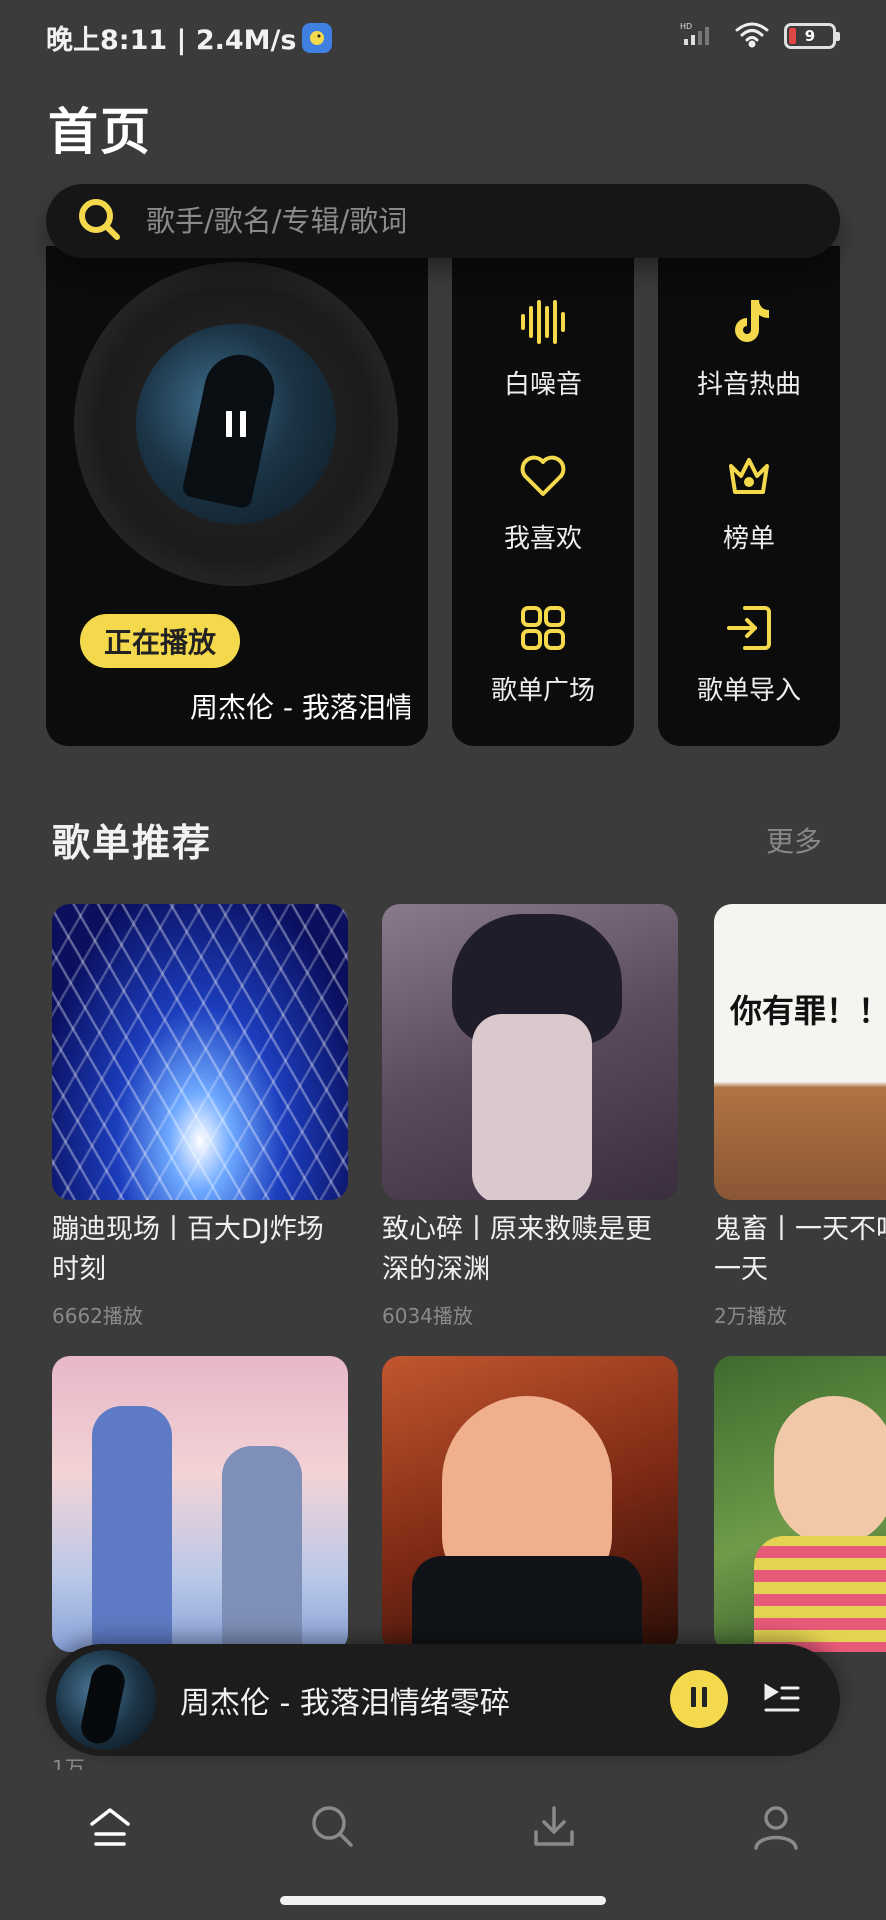  Describe the element at coordinates (752, 36) in the screenshot. I see `wifi-icon` at that location.